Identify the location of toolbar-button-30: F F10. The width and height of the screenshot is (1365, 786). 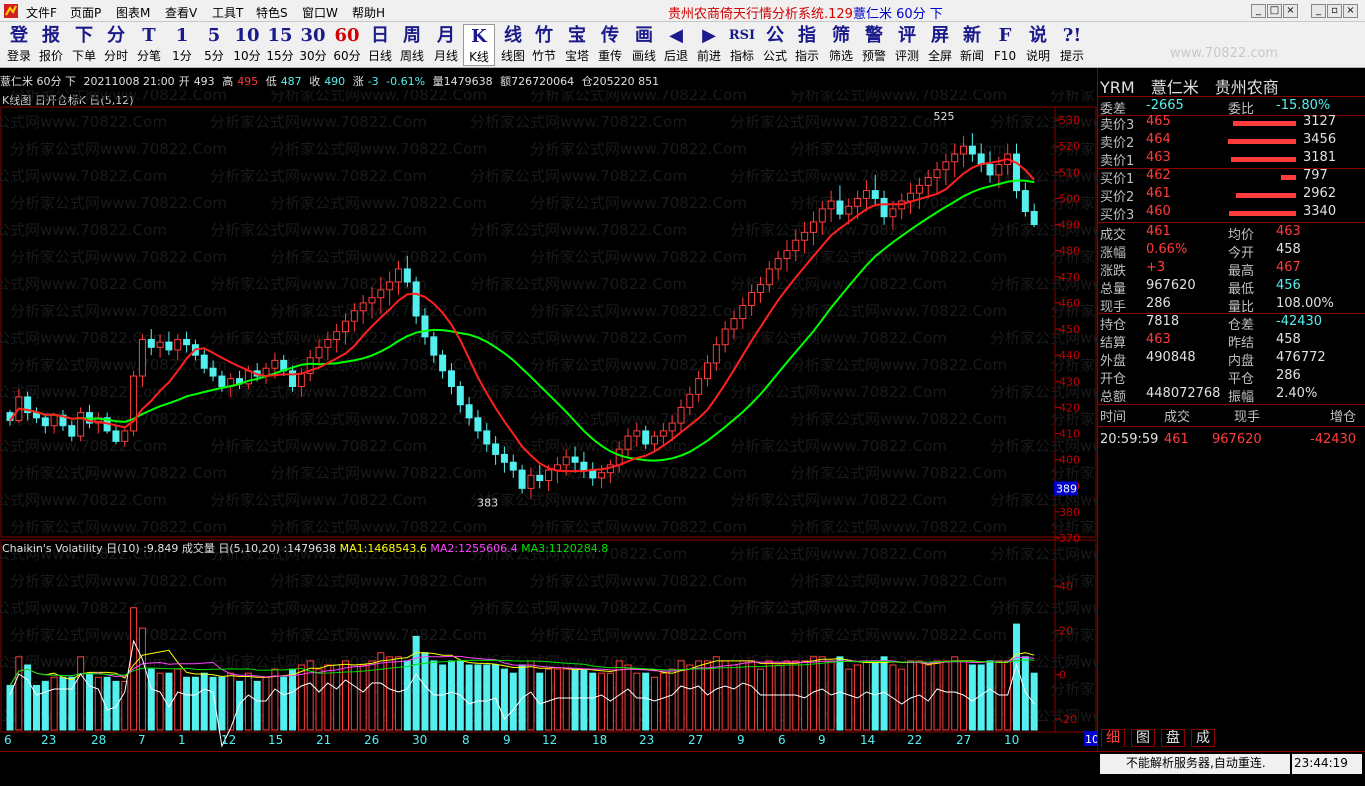
(1005, 45).